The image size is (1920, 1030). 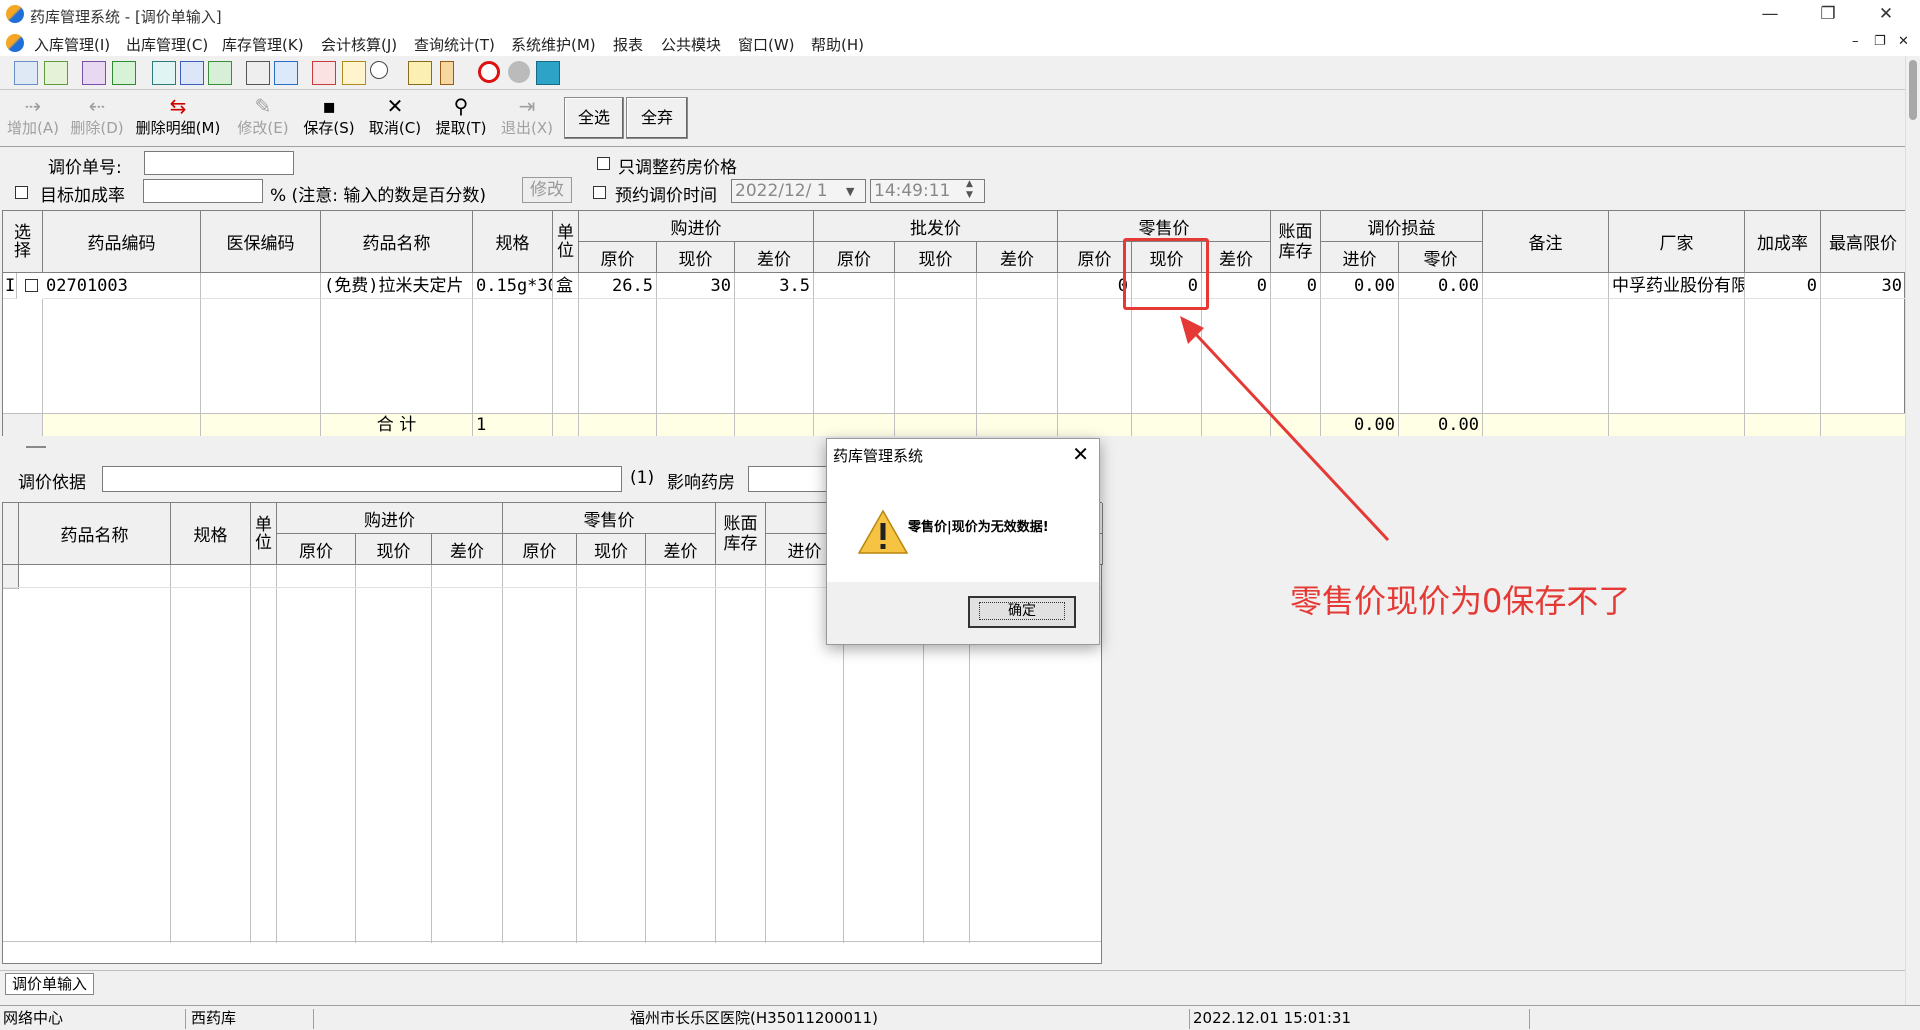 I want to click on cell-loss-in: 0.00, so click(x=1360, y=286).